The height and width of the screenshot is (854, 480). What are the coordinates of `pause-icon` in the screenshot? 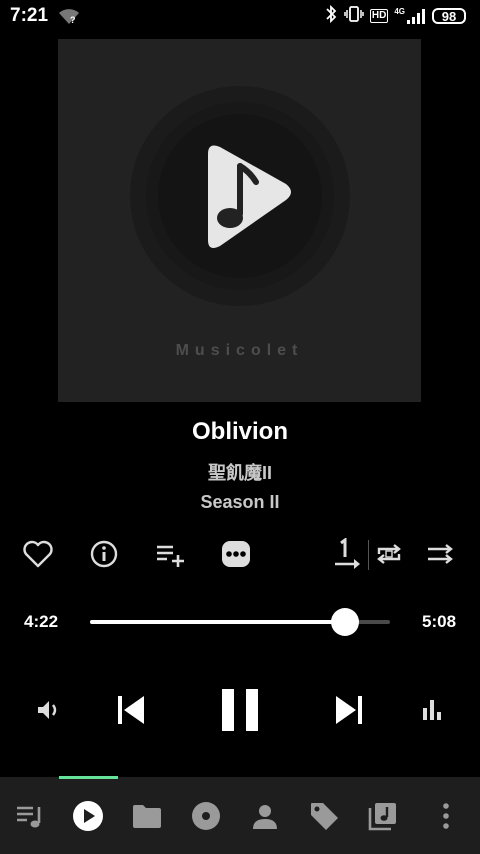 It's located at (240, 710).